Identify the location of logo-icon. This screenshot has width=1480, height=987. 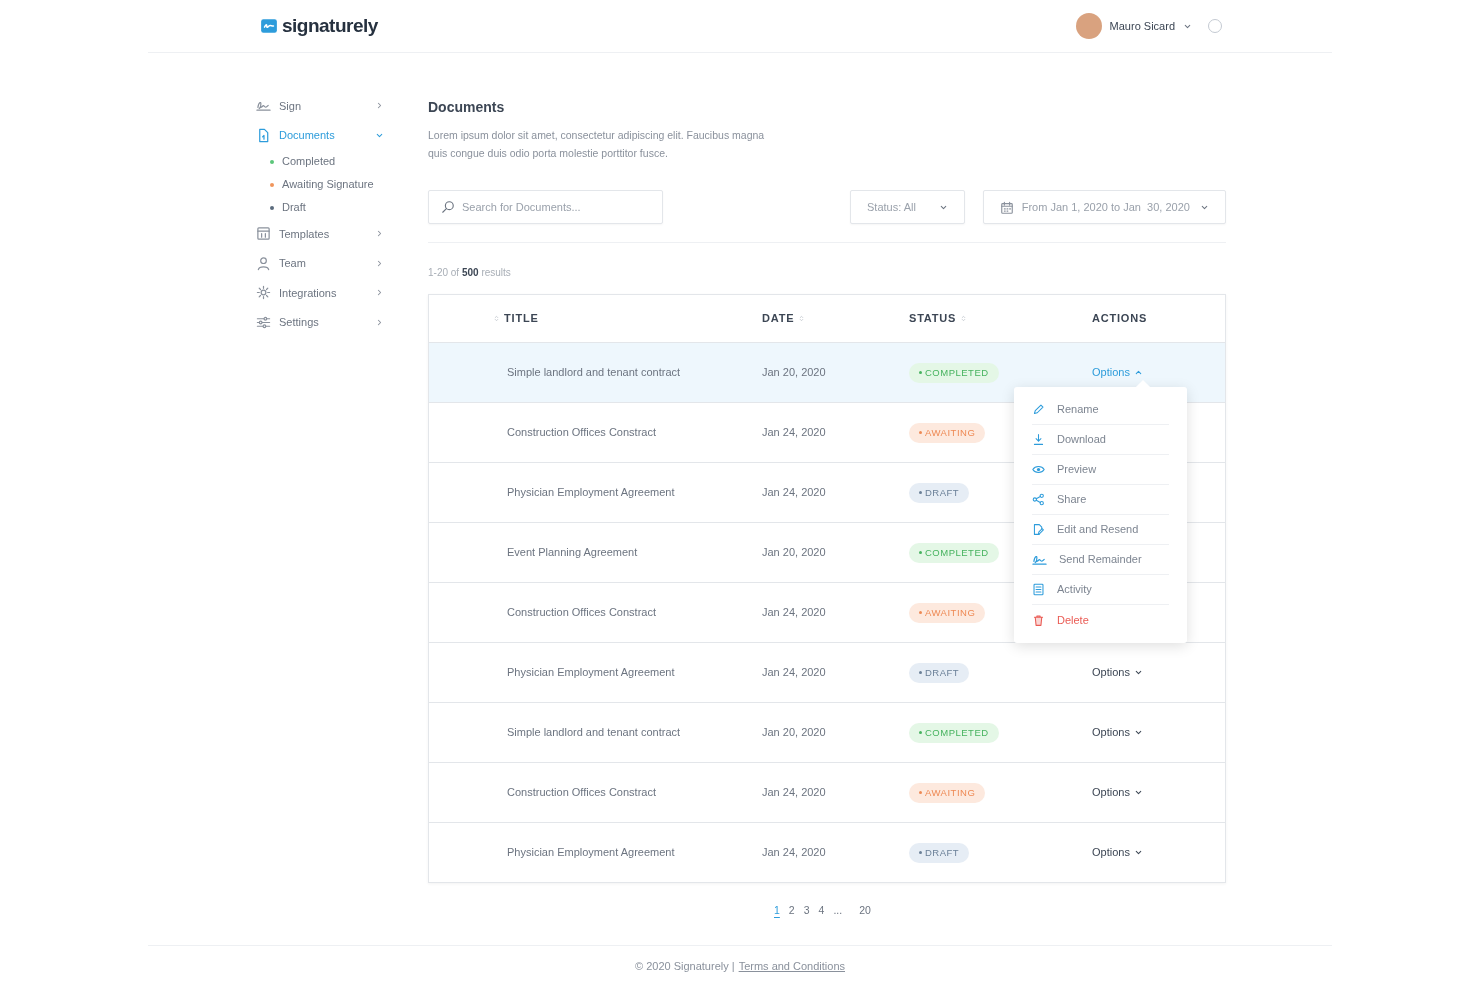
(269, 26).